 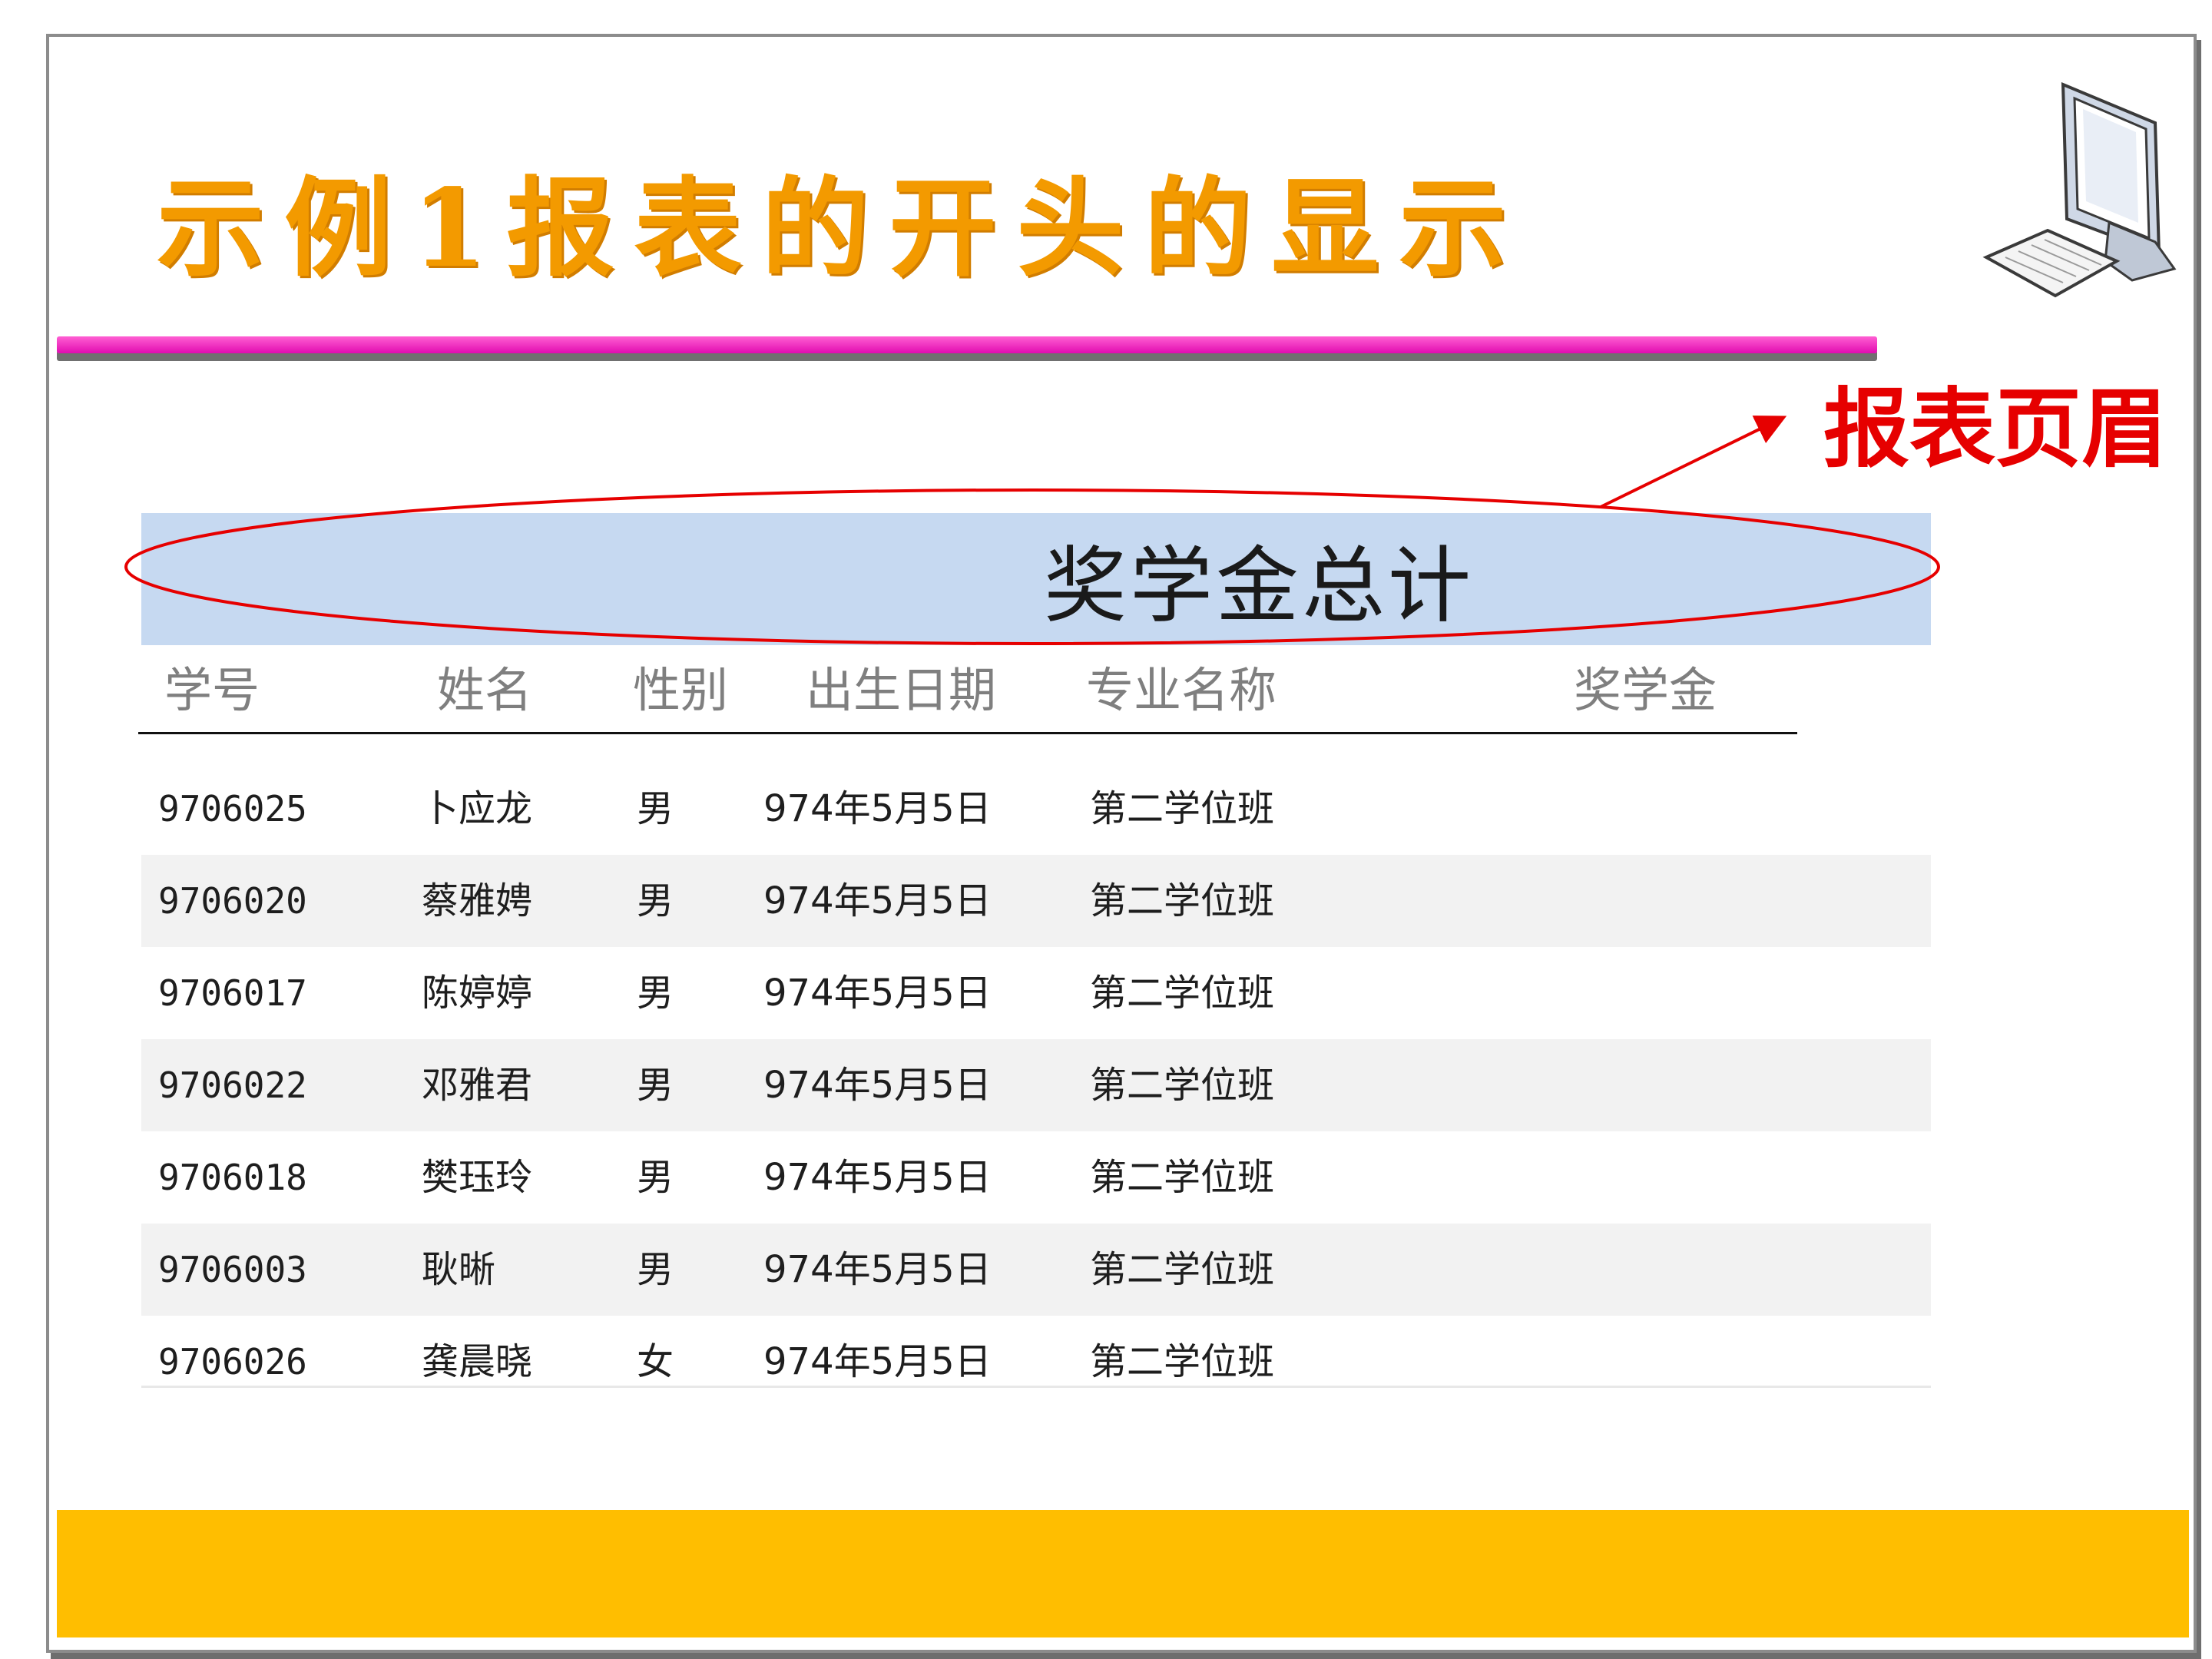 What do you see at coordinates (1259, 586) in the screenshot?
I see `report-title: 奖学金总计` at bounding box center [1259, 586].